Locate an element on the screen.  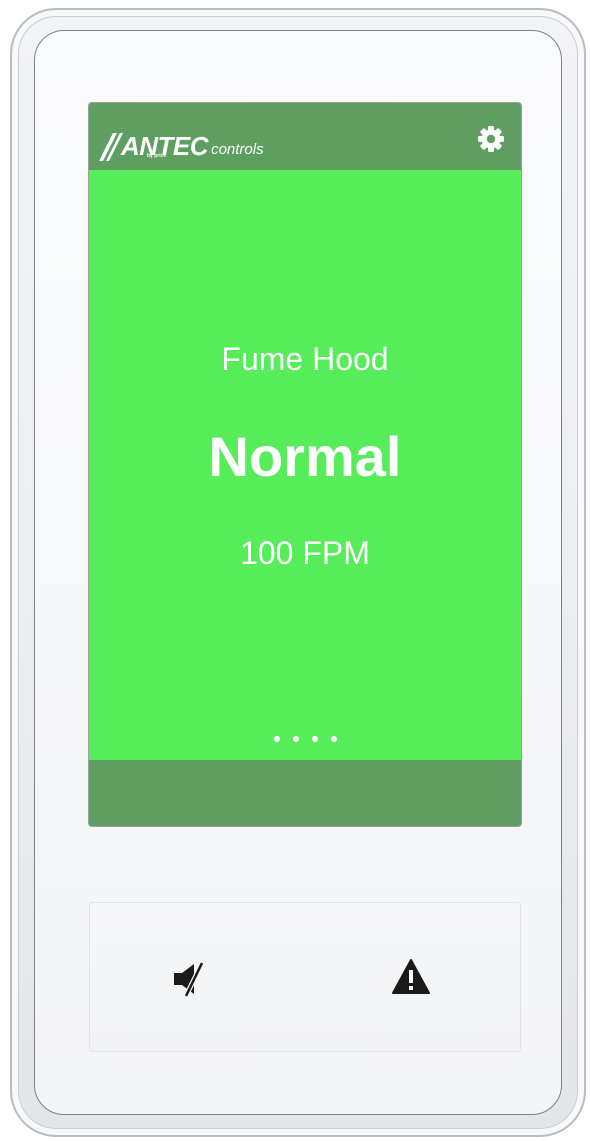
gear-icon is located at coordinates (491, 139).